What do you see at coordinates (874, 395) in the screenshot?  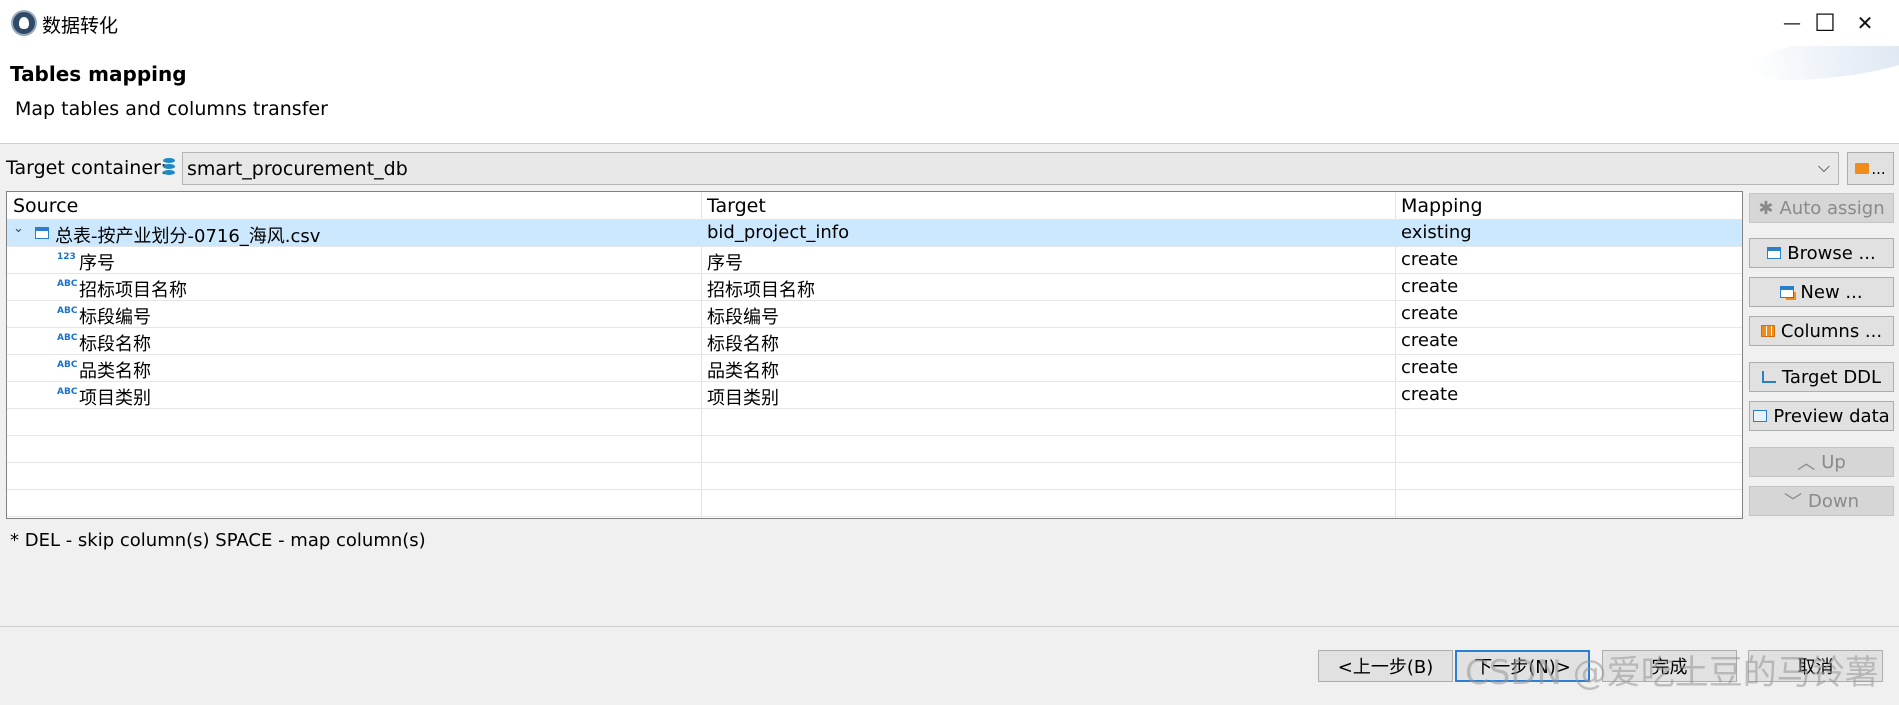 I see `table-row: ABC 项目类别 项目类别 create` at bounding box center [874, 395].